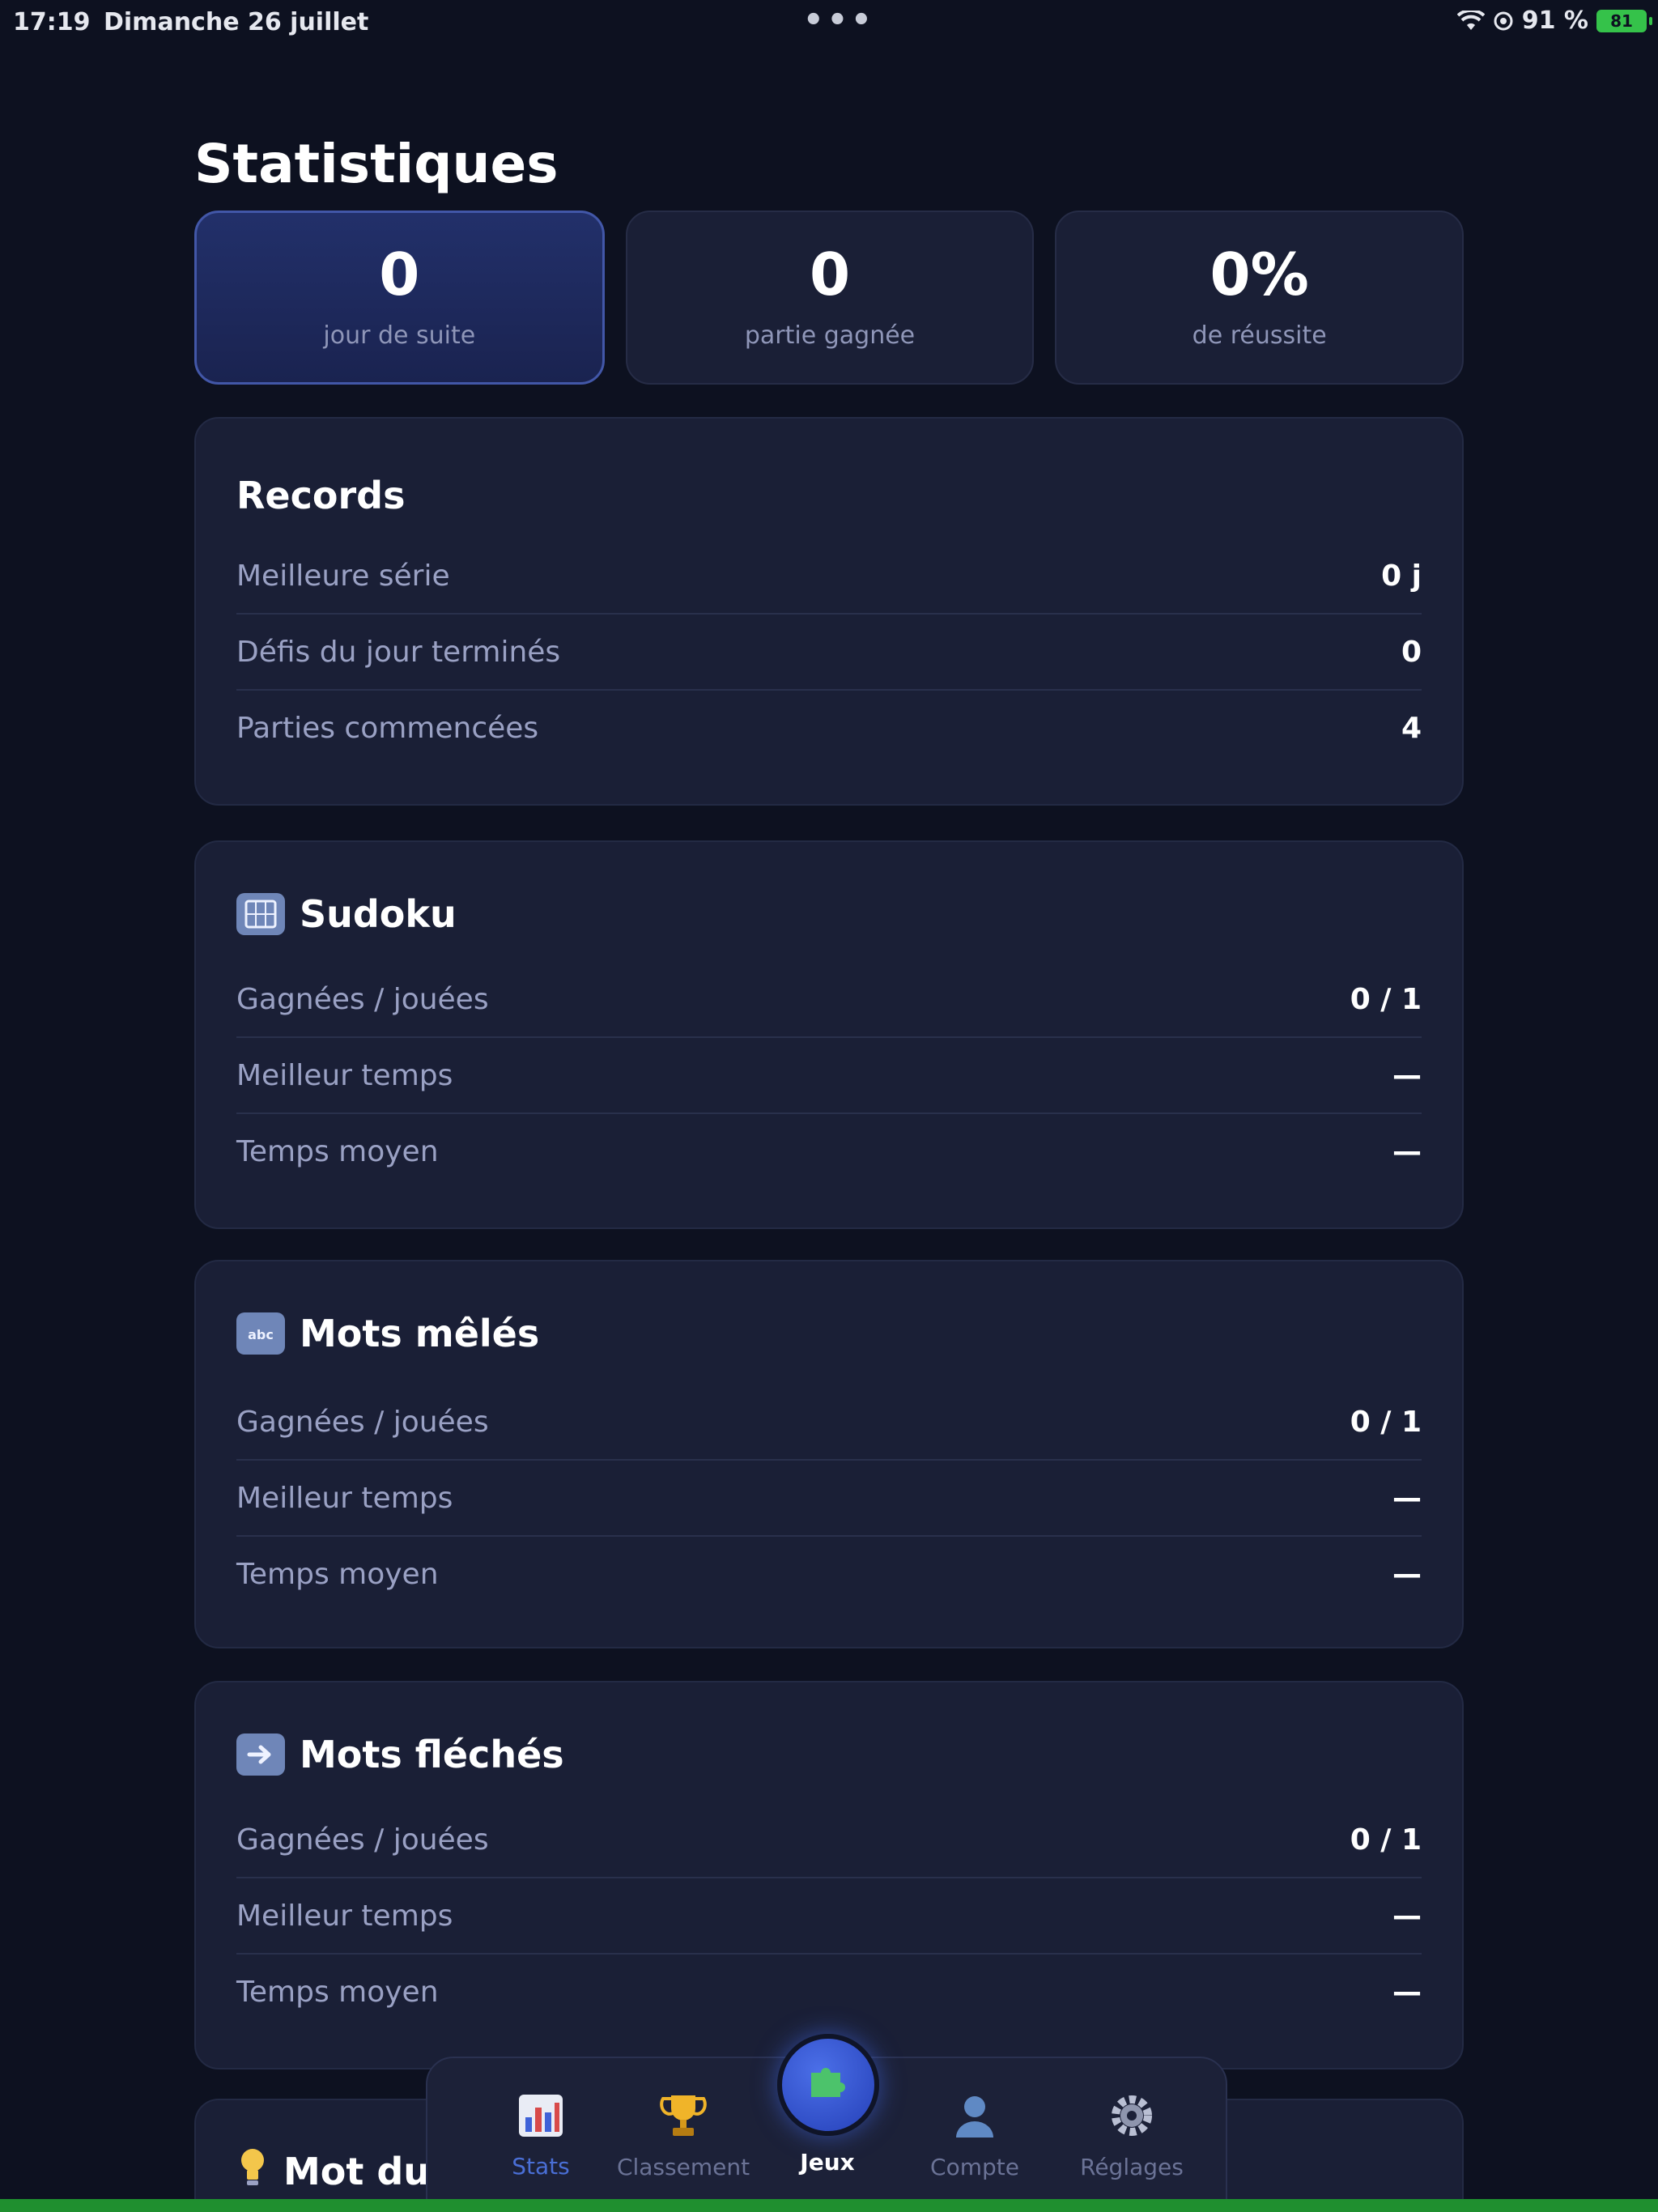  I want to click on table-row: Parties commencées 4, so click(829, 728).